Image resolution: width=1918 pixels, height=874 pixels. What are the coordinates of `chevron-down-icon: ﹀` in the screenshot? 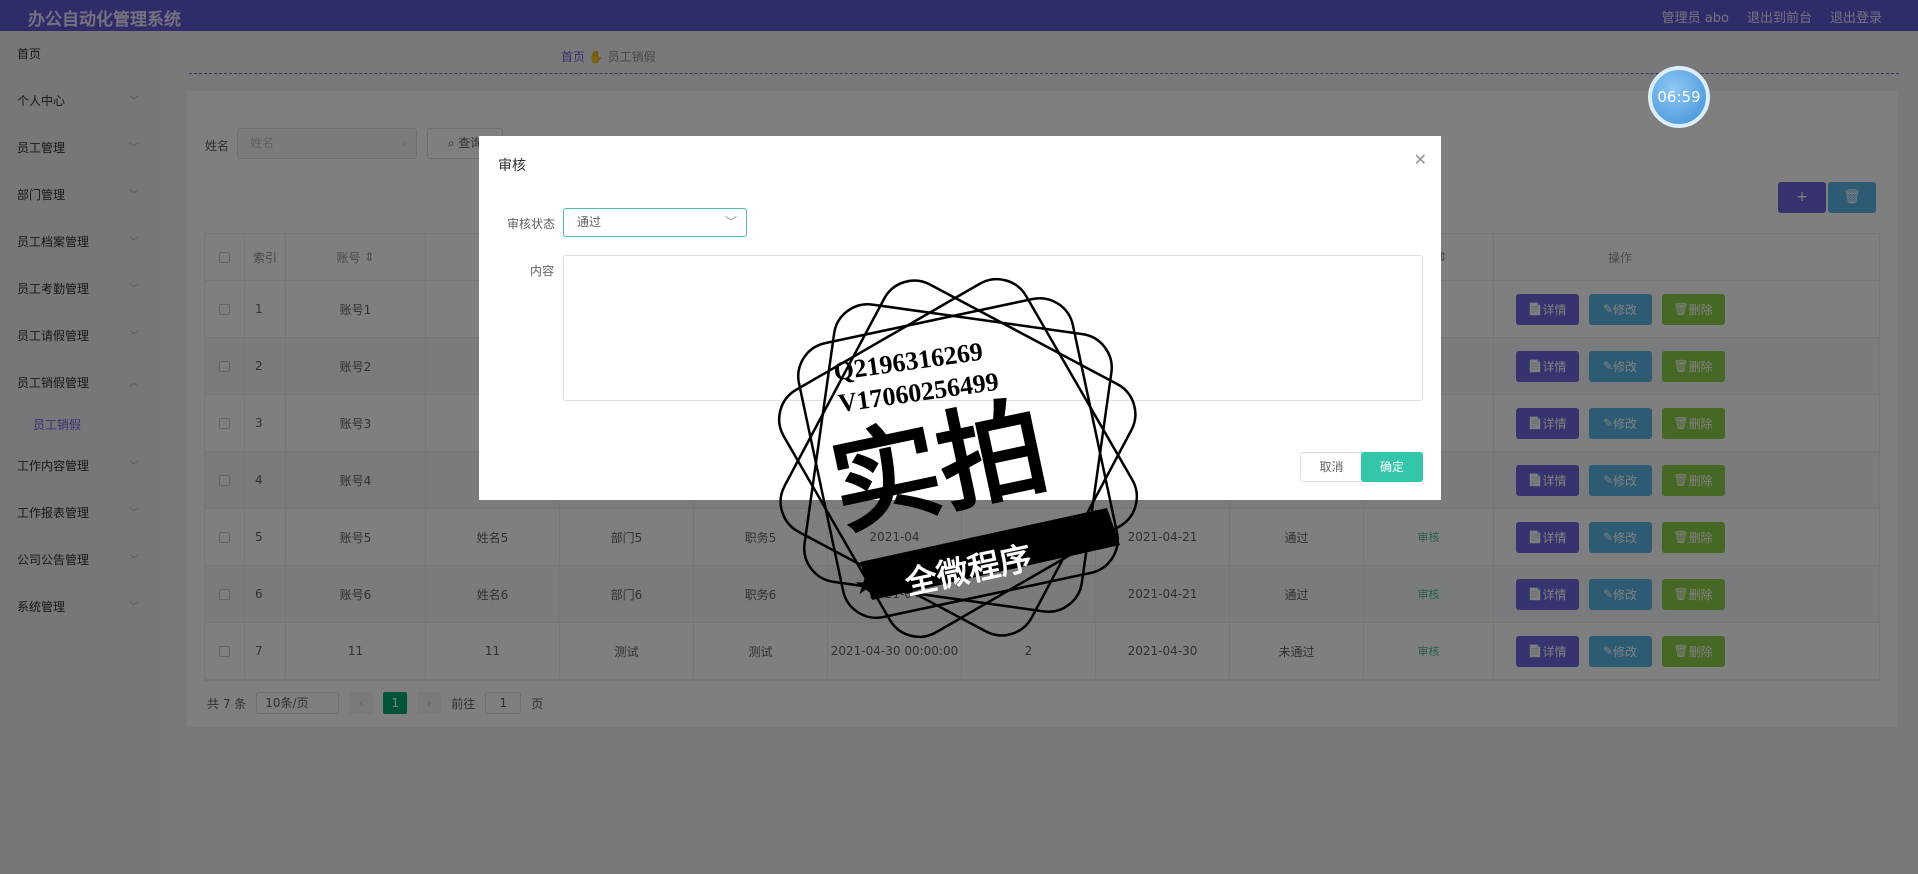 It's located at (730, 222).